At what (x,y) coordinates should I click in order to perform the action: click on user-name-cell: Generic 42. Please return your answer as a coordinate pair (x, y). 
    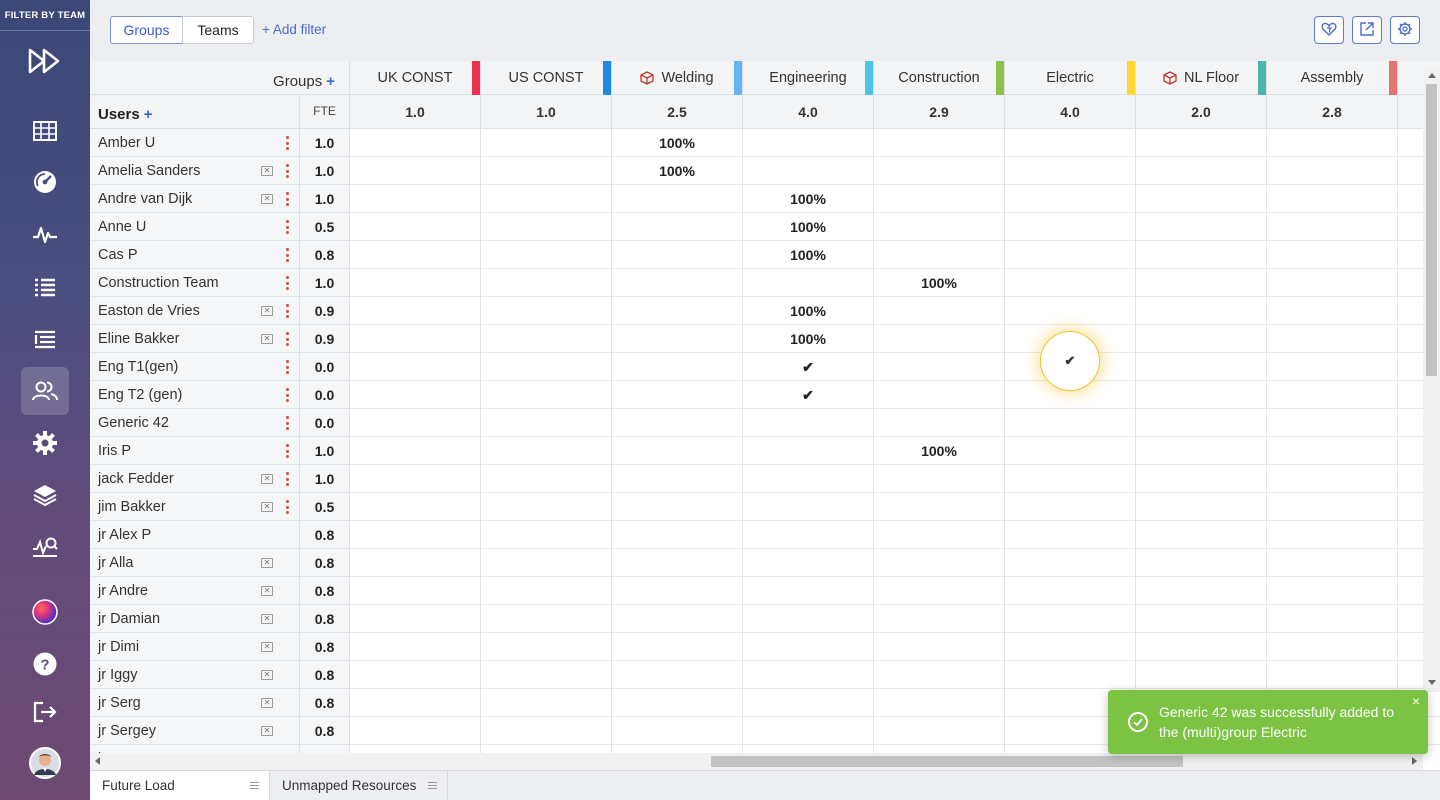
    Looking at the image, I should click on (195, 423).